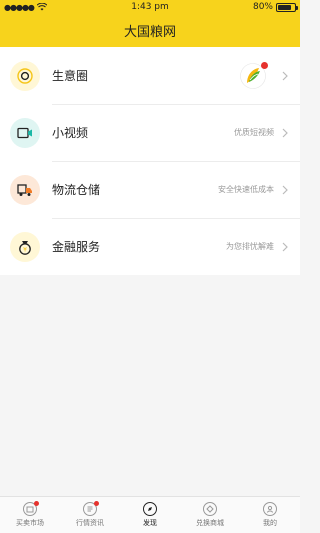 This screenshot has width=320, height=533. What do you see at coordinates (70, 76) in the screenshot?
I see `menu-label: 生意圈` at bounding box center [70, 76].